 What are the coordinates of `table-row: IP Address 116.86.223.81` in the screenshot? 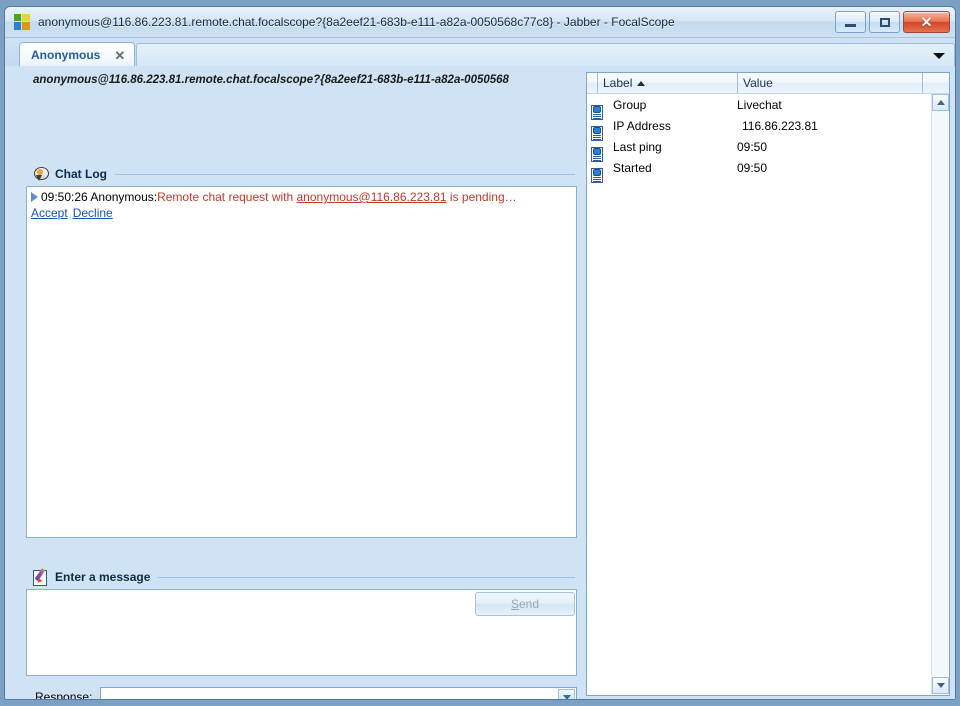 It's located at (768, 128).